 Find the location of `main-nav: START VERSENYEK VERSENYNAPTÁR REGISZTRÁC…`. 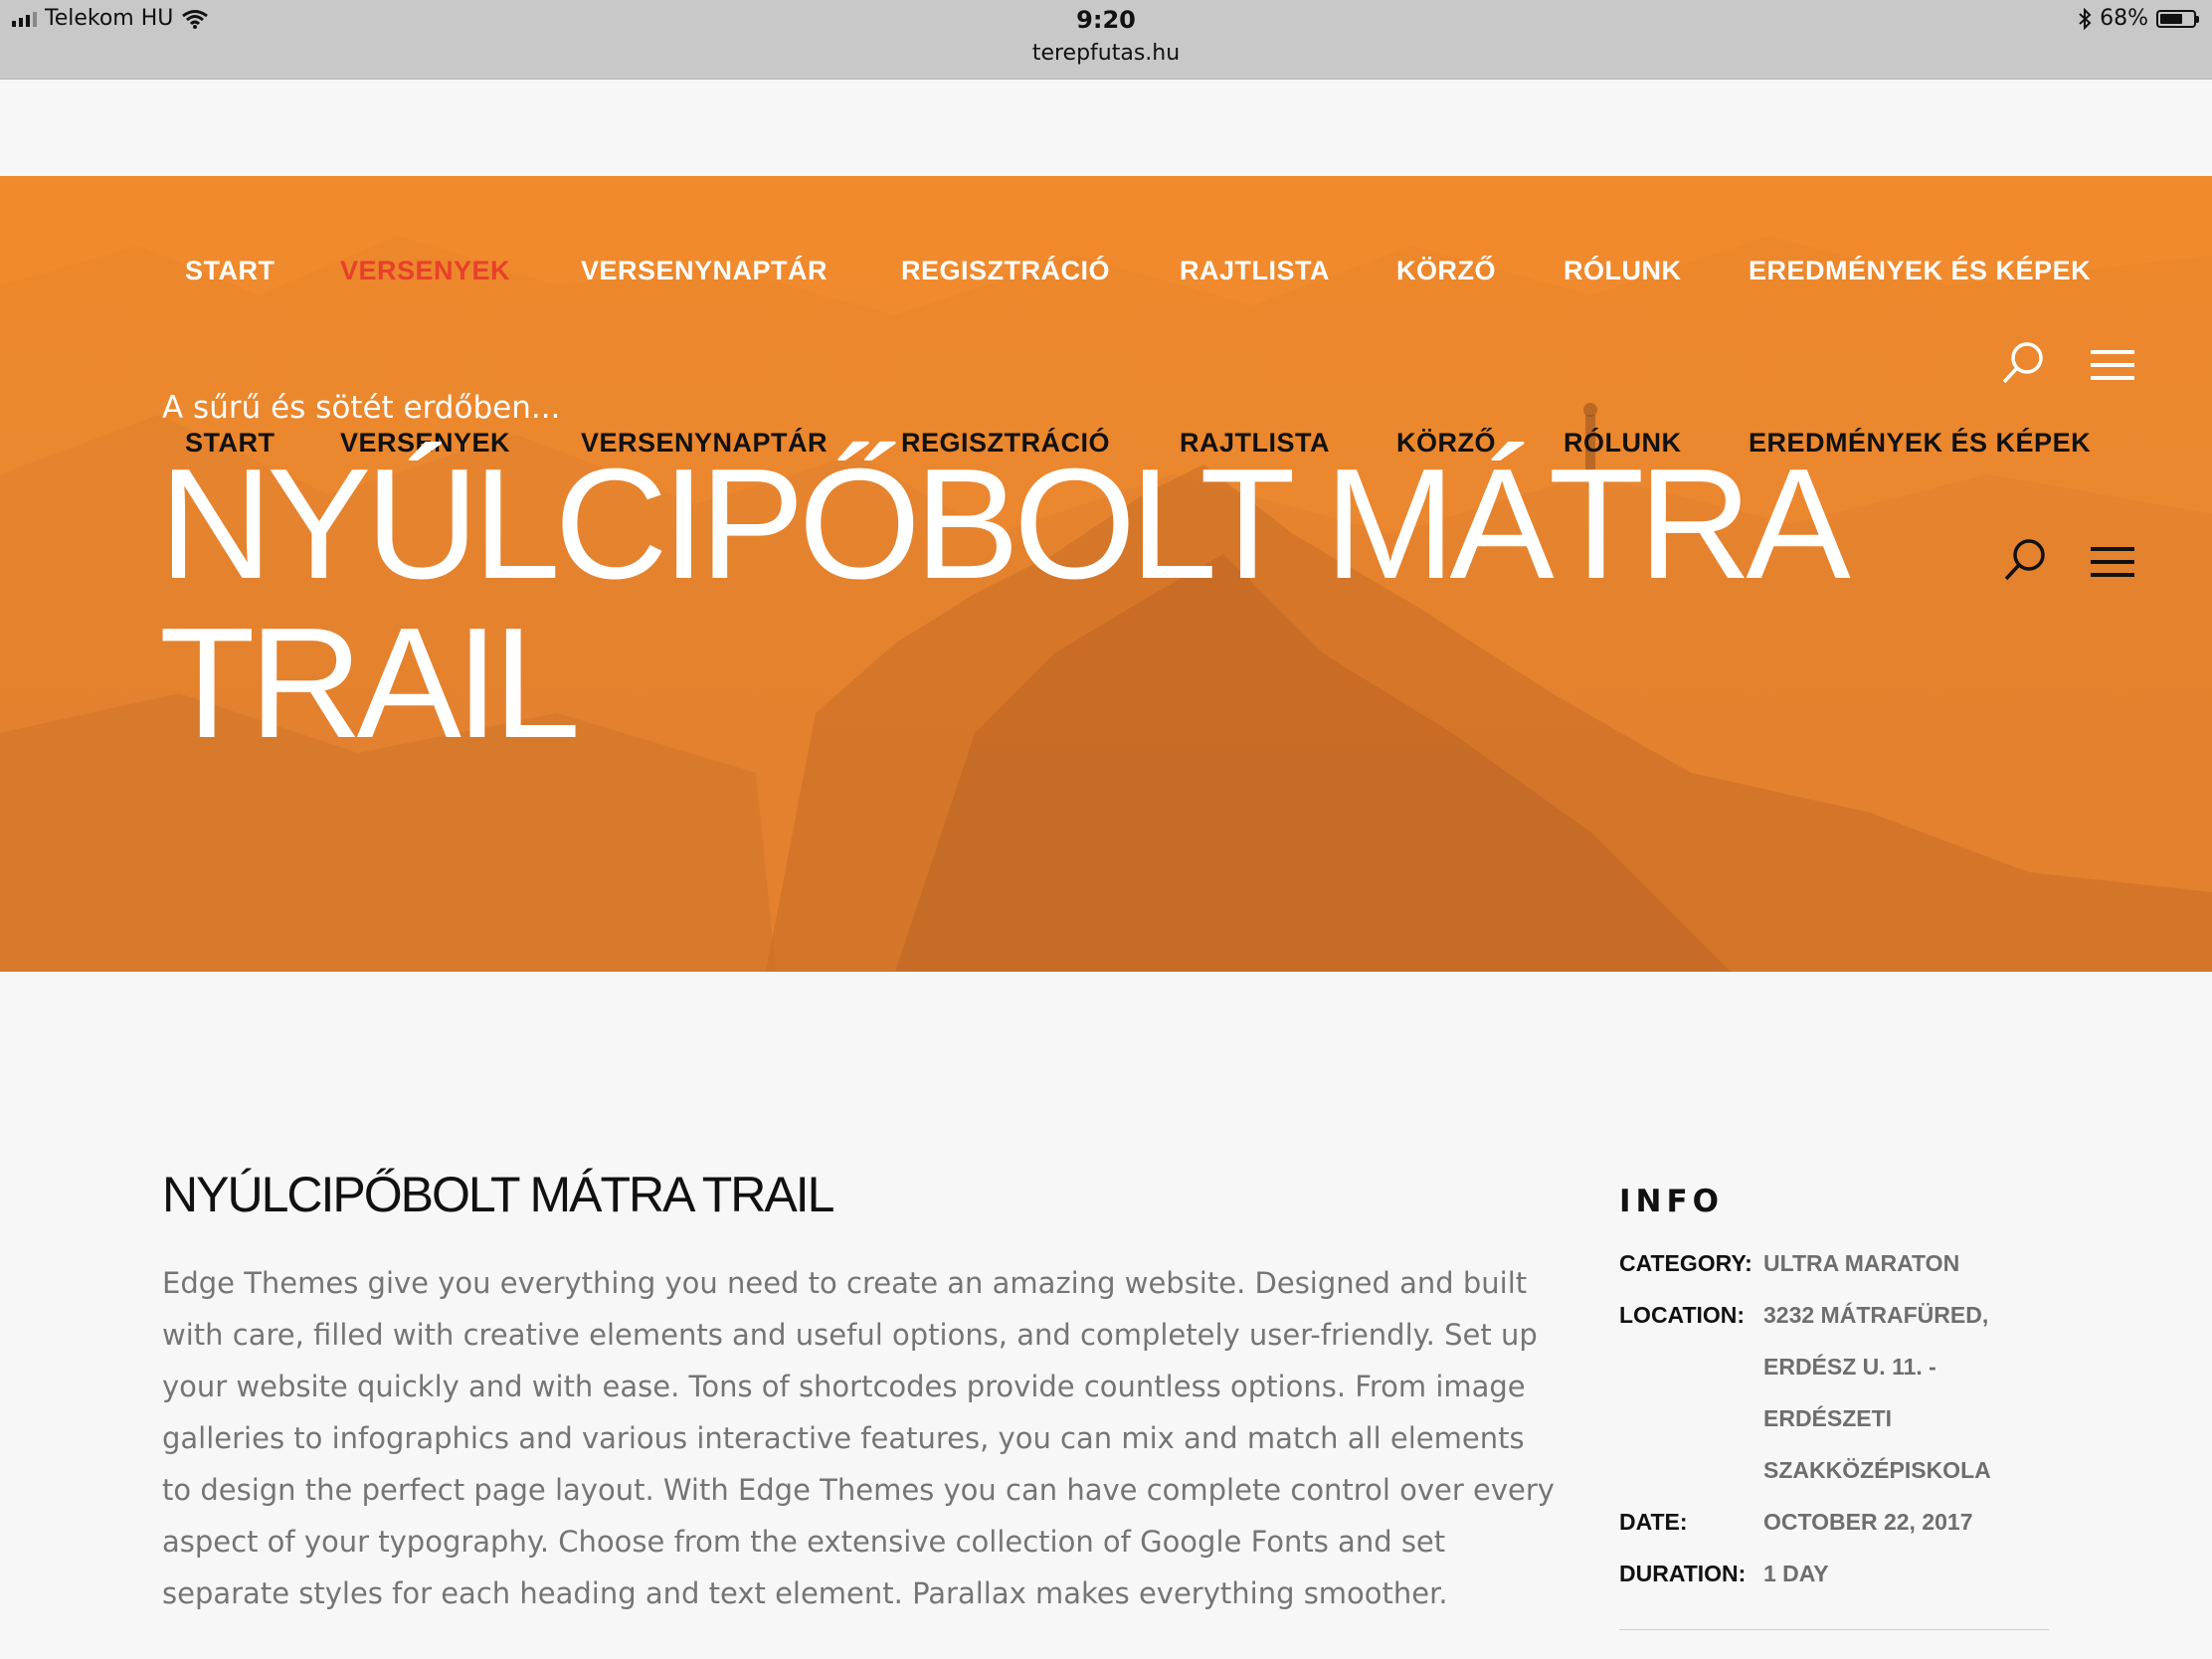

main-nav: START VERSENYEK VERSENYNAPTÁR REGISZTRÁC… is located at coordinates (1106, 275).